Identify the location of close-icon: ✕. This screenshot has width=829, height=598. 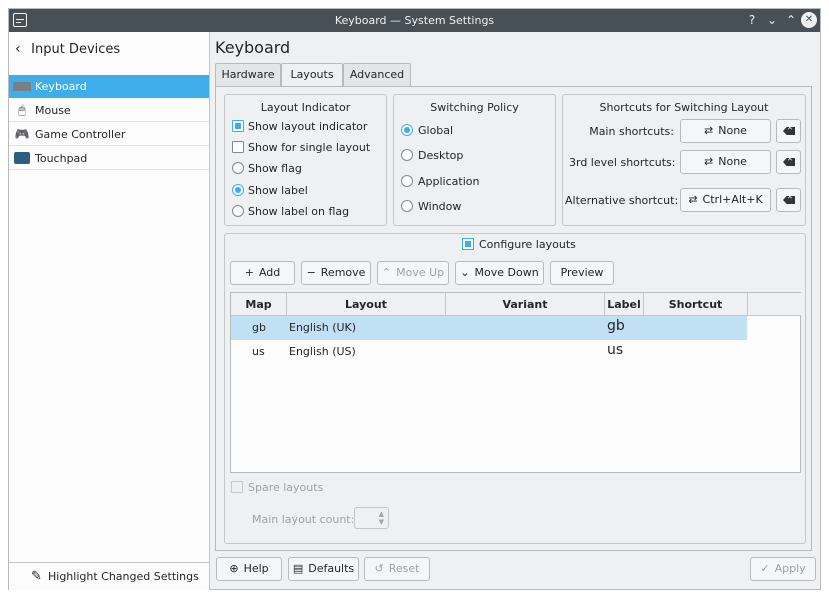
(809, 20).